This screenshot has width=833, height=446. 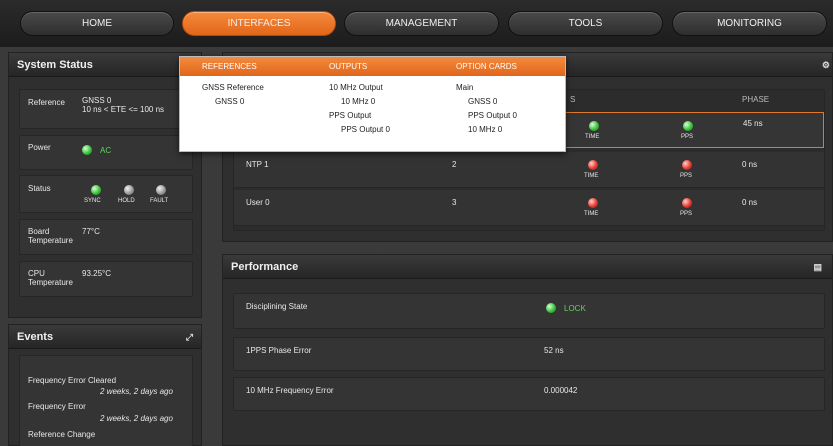 What do you see at coordinates (372, 66) in the screenshot?
I see `dropdown-header: REFERENCES OUTPUTS OPTION CARDS` at bounding box center [372, 66].